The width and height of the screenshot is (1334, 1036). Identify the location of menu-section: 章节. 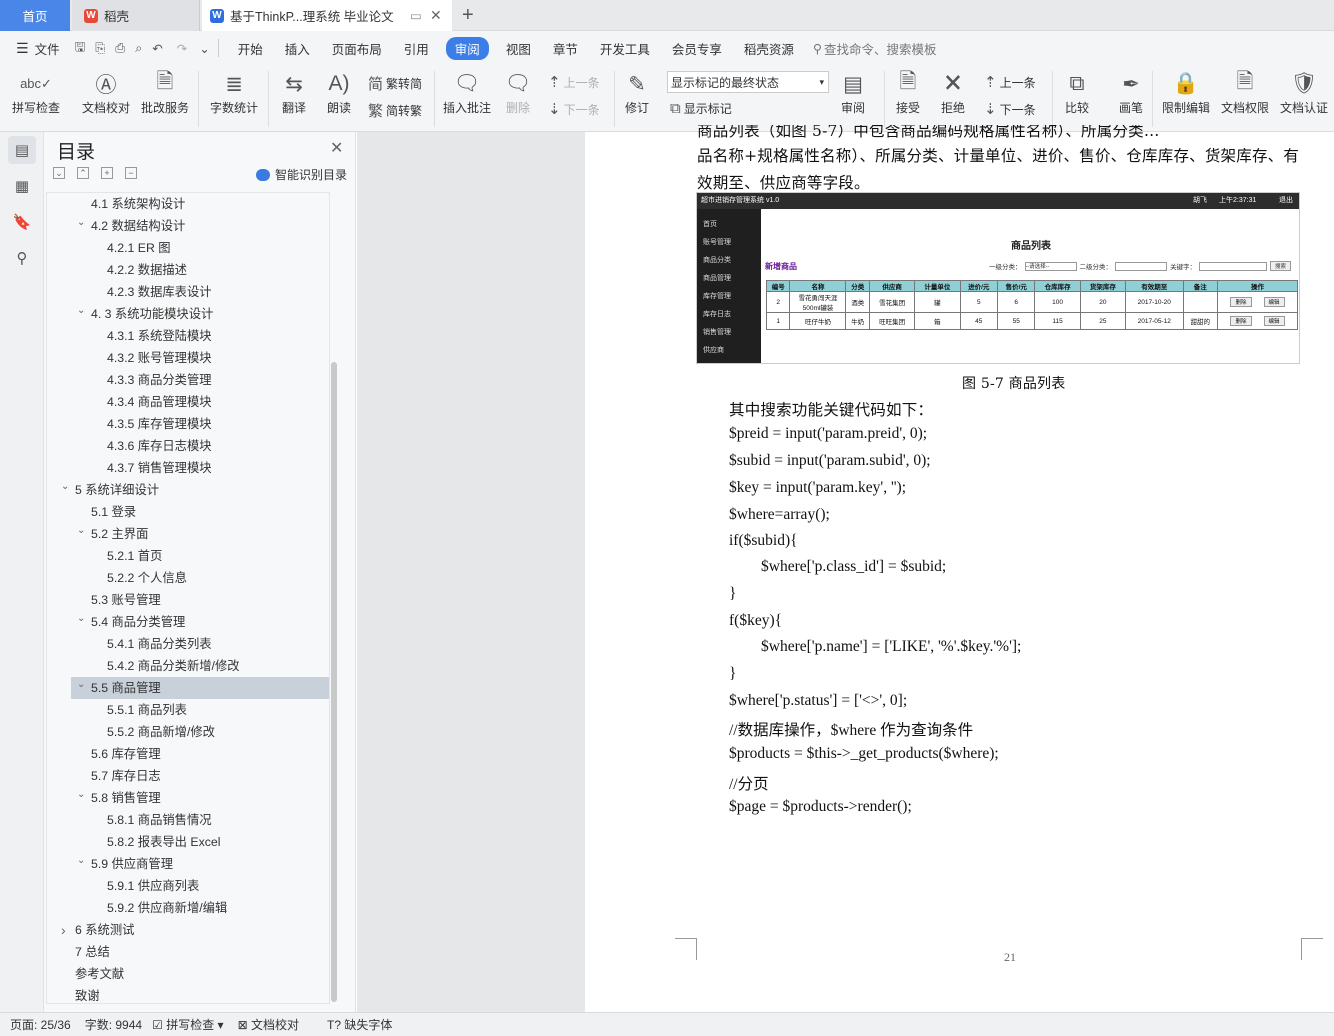
(565, 48).